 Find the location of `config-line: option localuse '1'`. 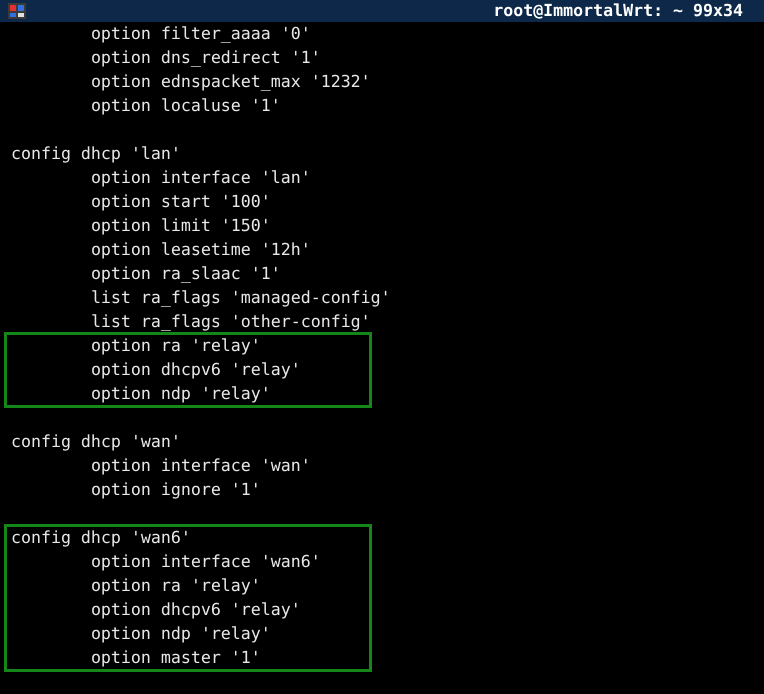

config-line: option localuse '1' is located at coordinates (186, 106).